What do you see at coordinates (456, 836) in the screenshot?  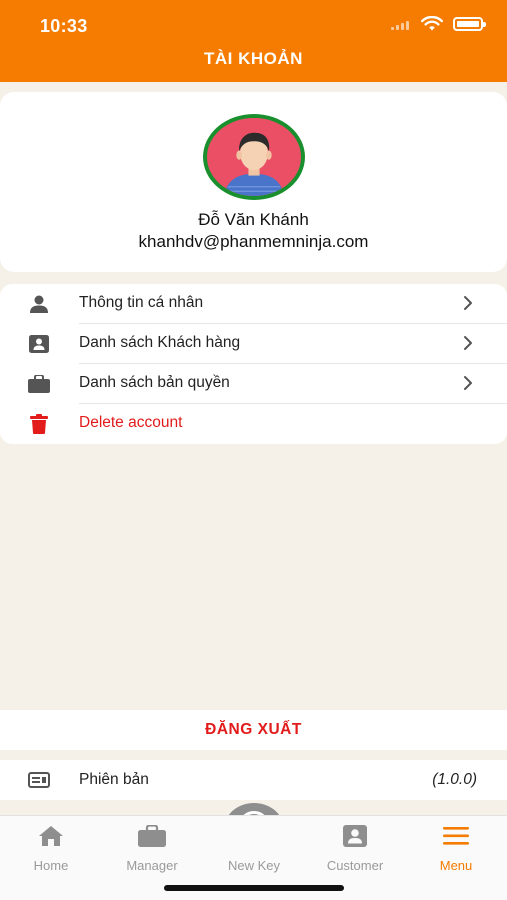 I see `hamburger-icon` at bounding box center [456, 836].